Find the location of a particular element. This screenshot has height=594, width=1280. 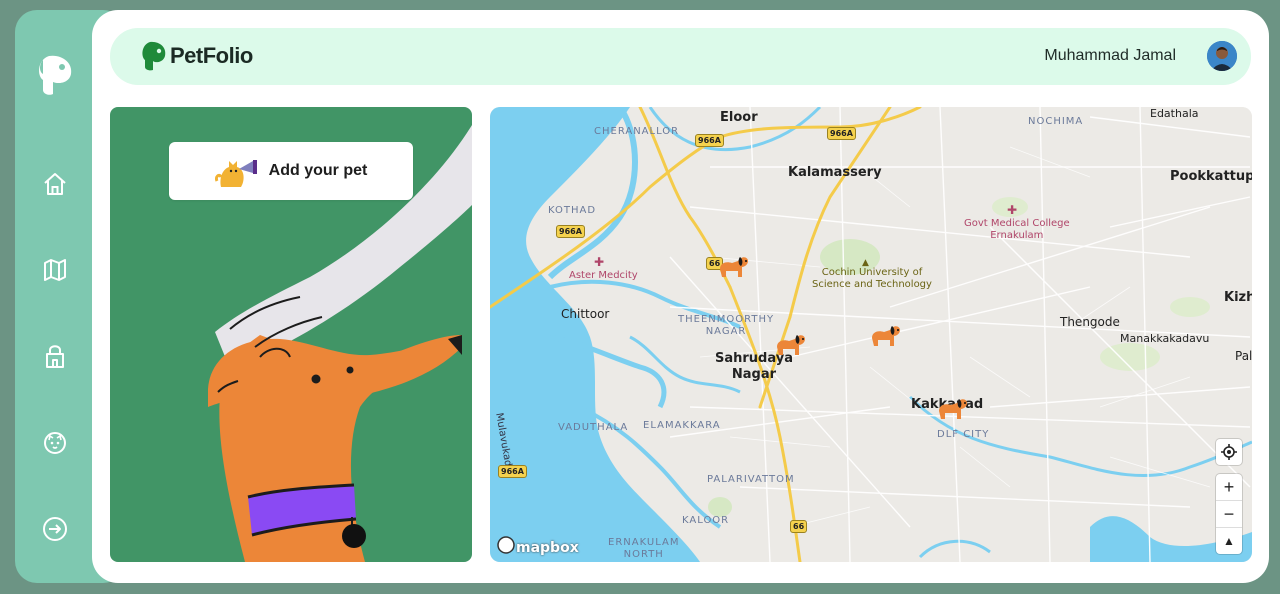

map-poi-govt-medical-college: Govt Medical College Ernakulam is located at coordinates (1017, 229).